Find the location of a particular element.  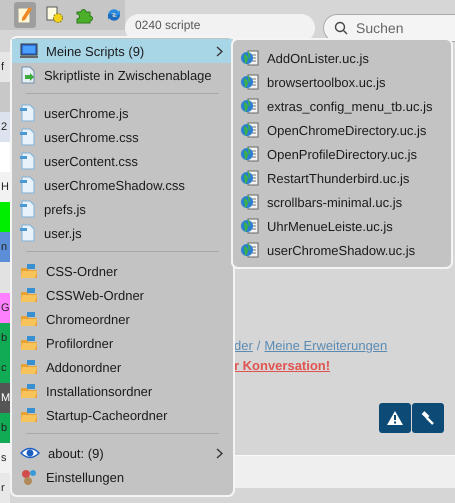

menu-item: scrollbars-minimal.uc.js is located at coordinates (342, 202).